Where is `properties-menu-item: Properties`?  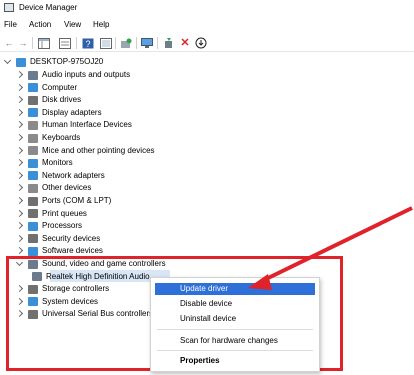
properties-menu-item: Properties is located at coordinates (235, 361).